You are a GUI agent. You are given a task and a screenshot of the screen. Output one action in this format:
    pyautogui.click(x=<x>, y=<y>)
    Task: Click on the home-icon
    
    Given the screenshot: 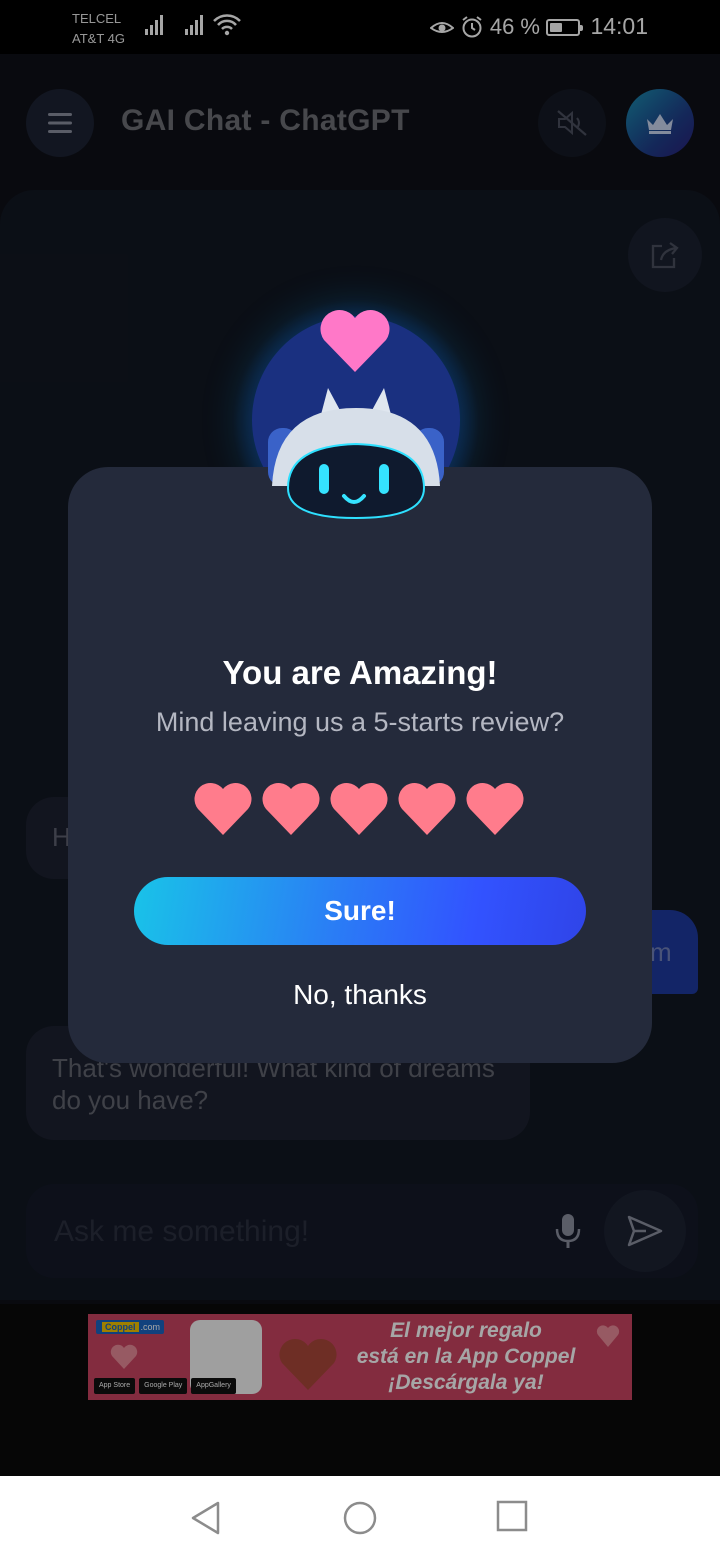 What is the action you would take?
    pyautogui.click(x=360, y=1518)
    